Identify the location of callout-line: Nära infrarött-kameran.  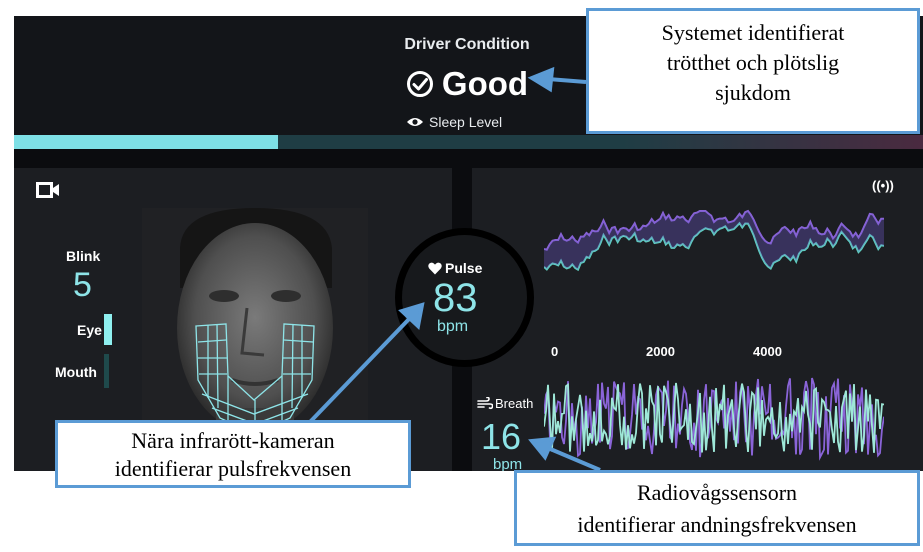
(233, 440).